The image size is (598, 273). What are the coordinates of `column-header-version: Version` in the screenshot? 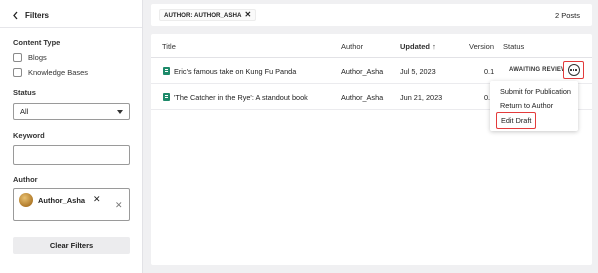 It's located at (481, 46).